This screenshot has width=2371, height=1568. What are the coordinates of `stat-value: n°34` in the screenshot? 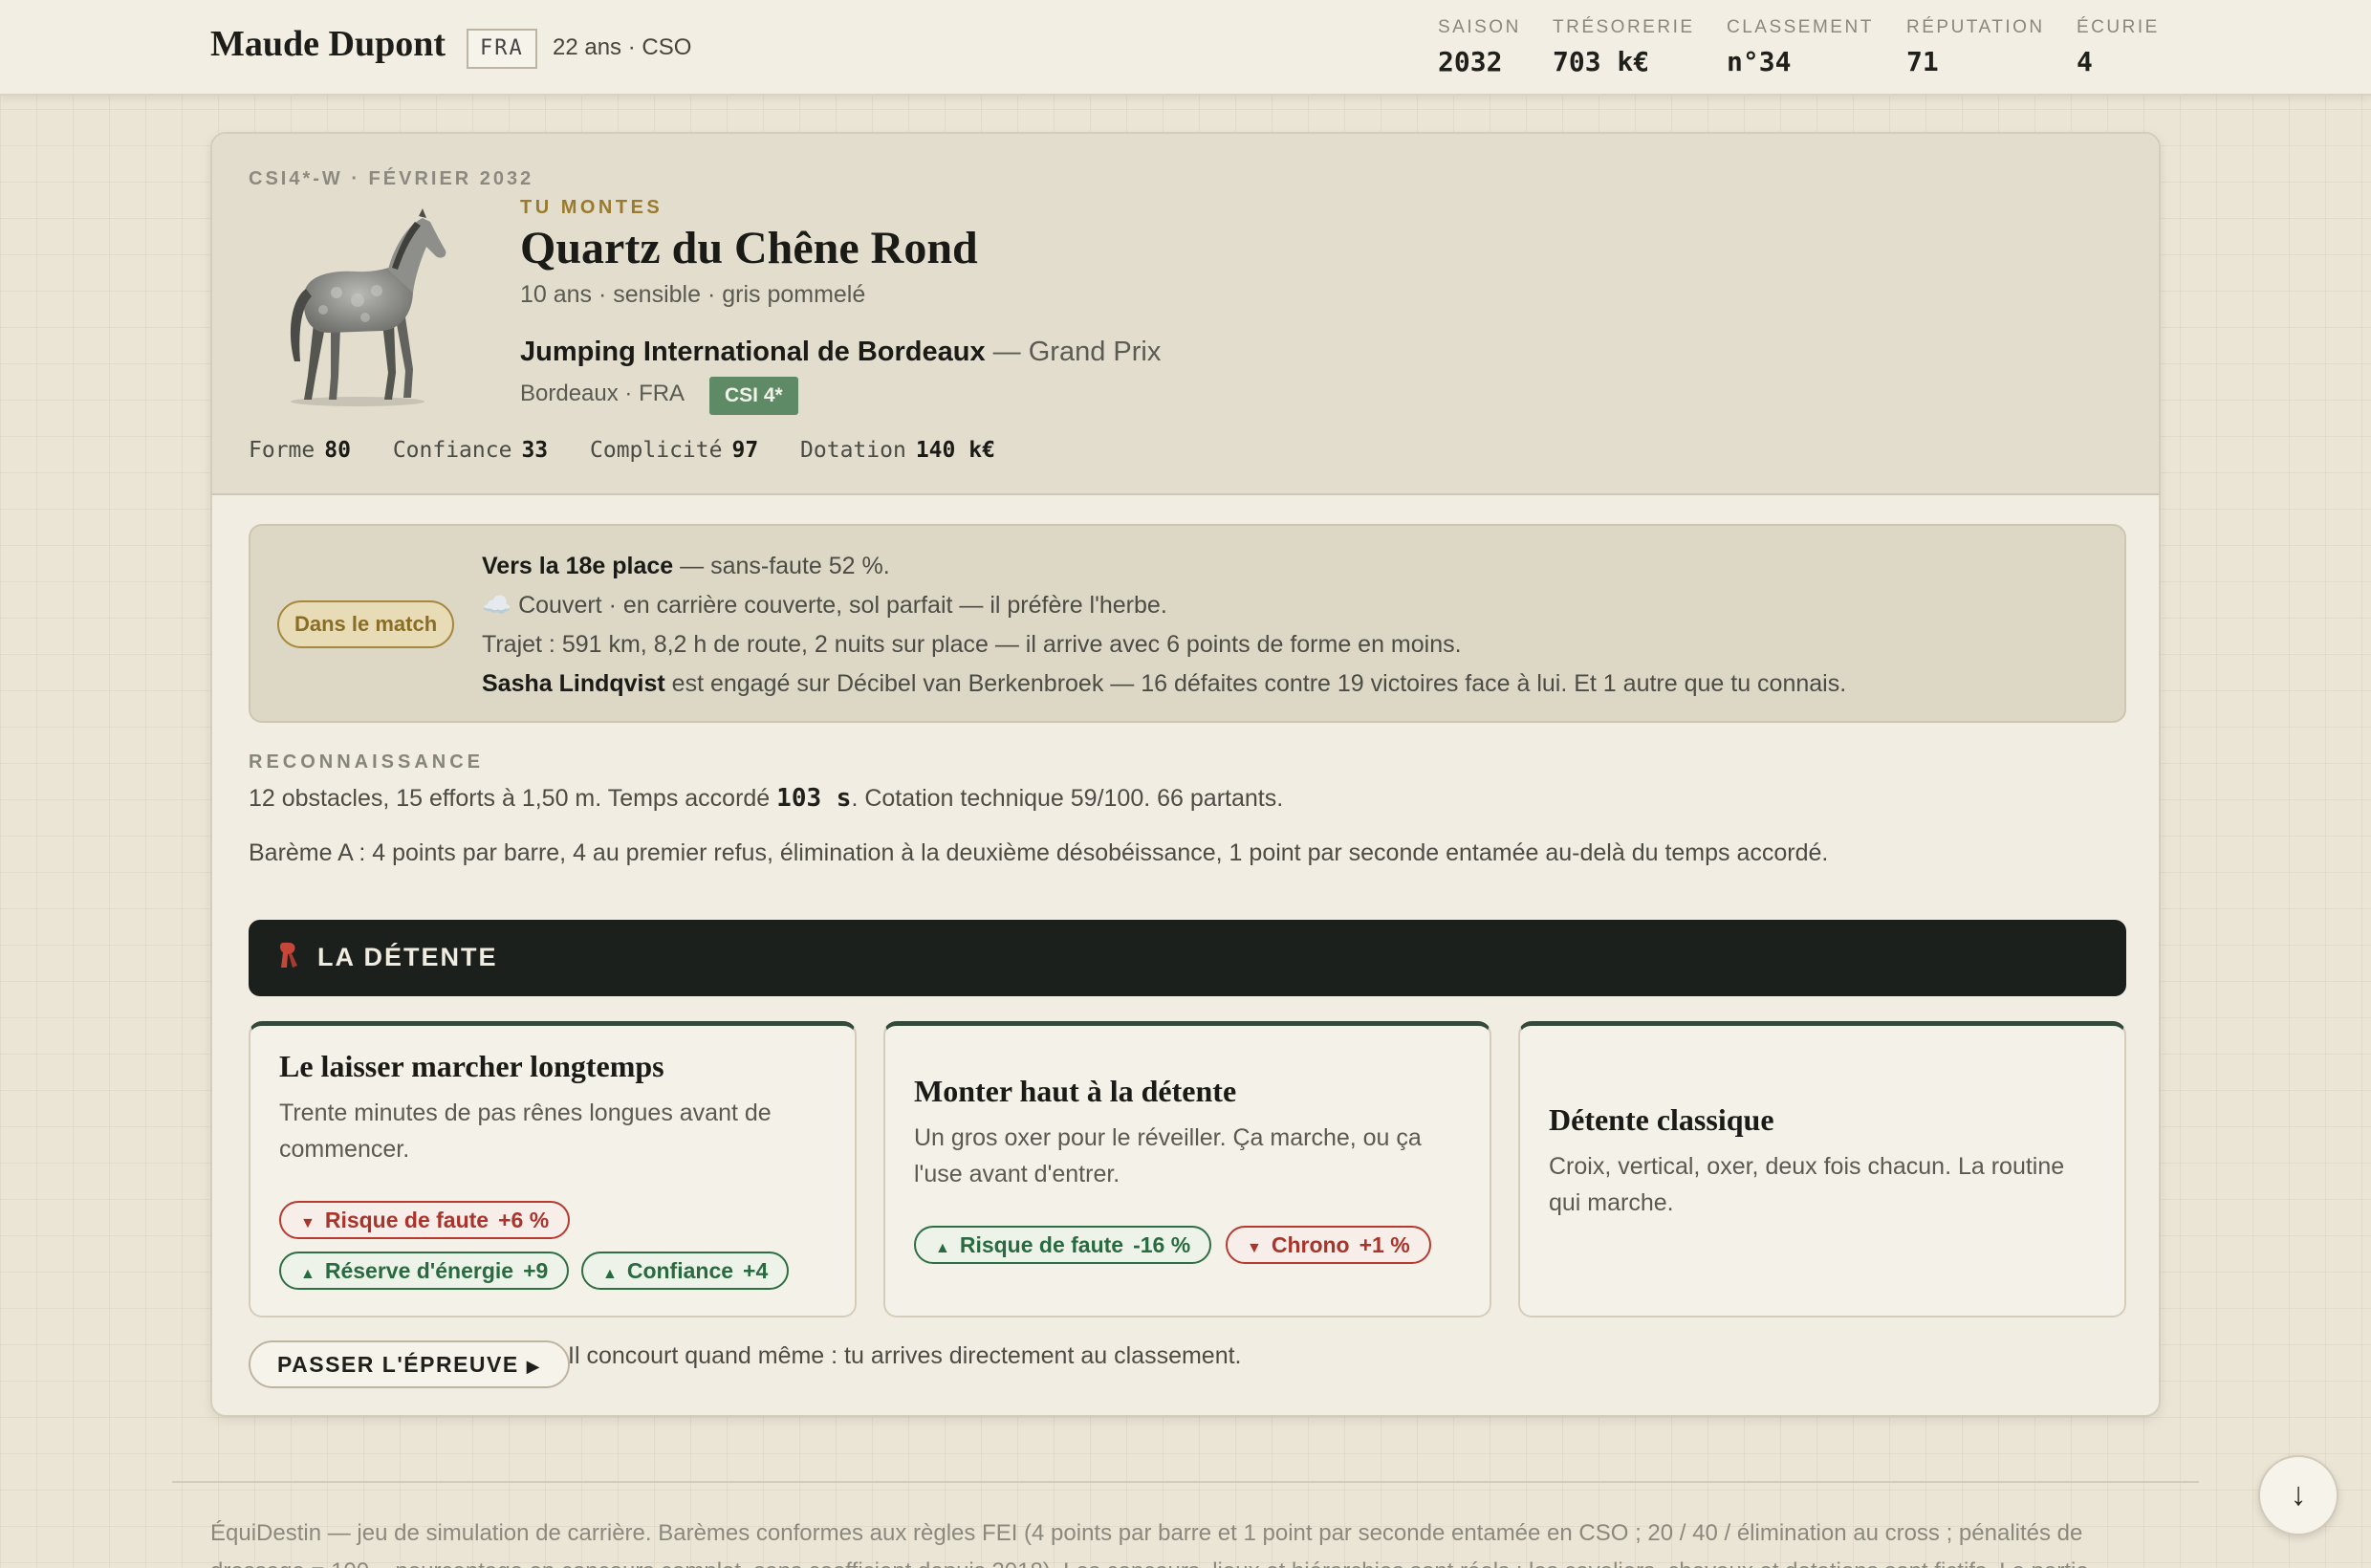 It's located at (1759, 61).